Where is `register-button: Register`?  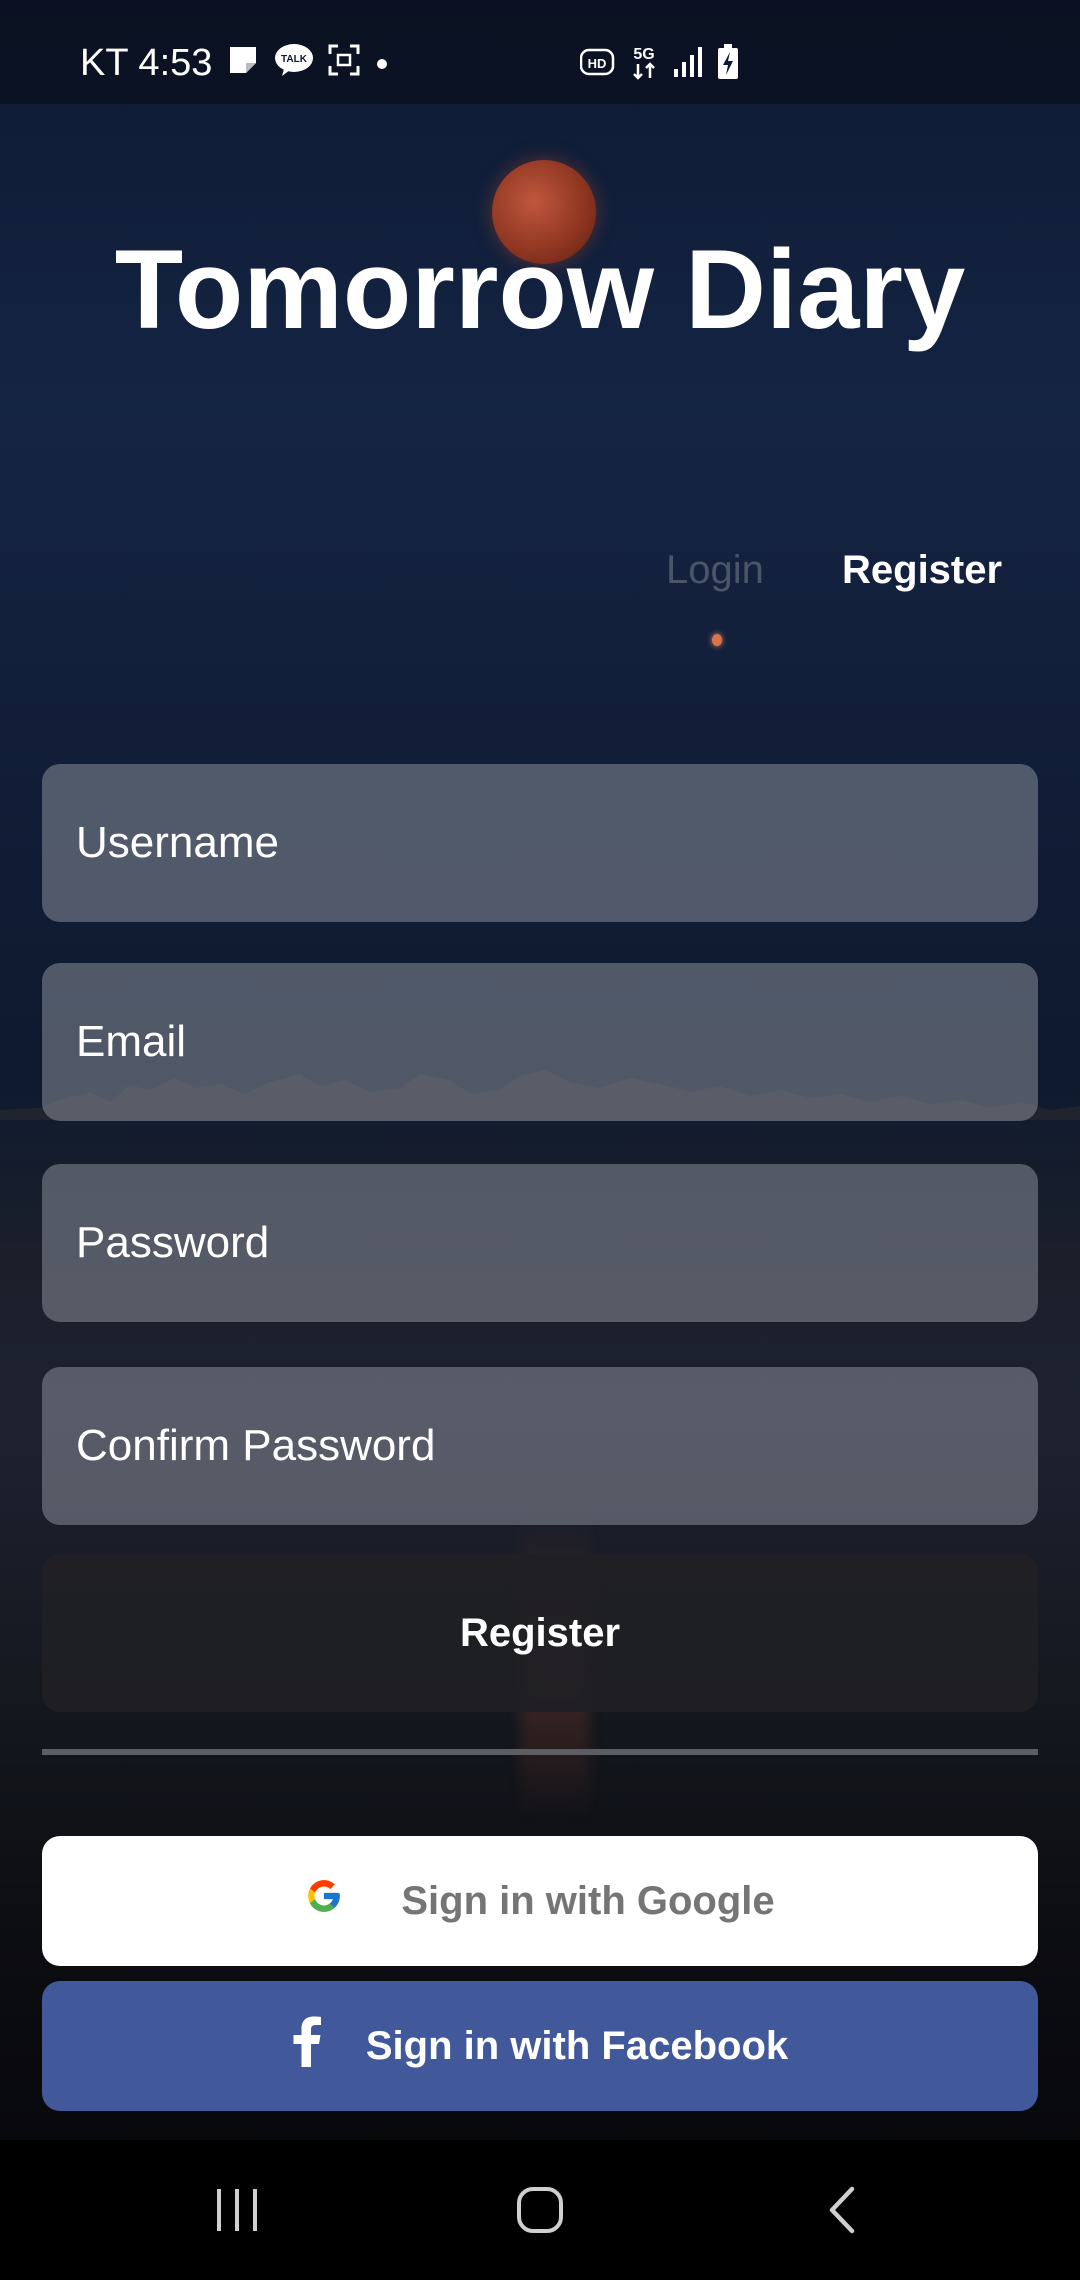
register-button: Register is located at coordinates (540, 1633).